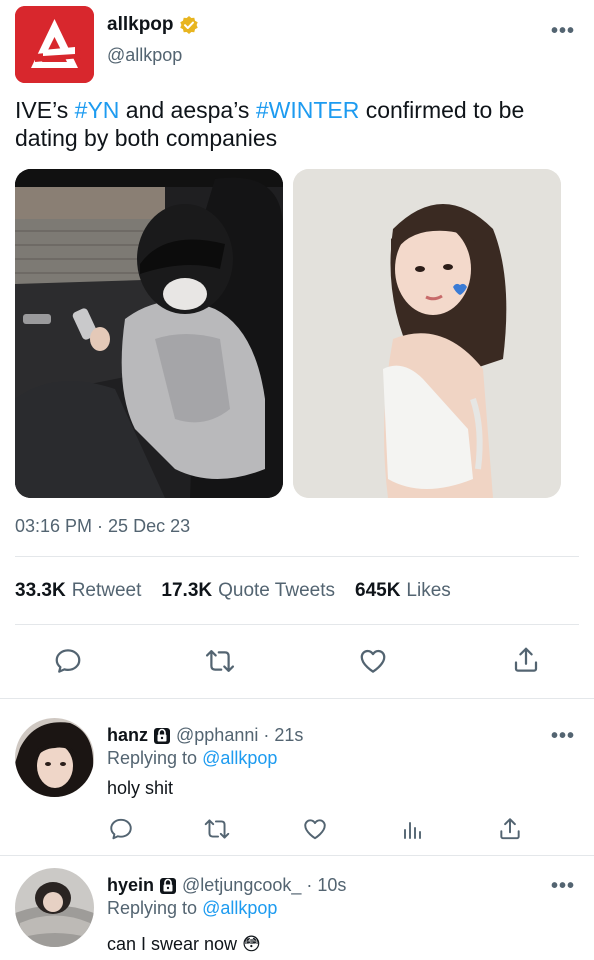  I want to click on author-handle: @allkpop, so click(144, 55).